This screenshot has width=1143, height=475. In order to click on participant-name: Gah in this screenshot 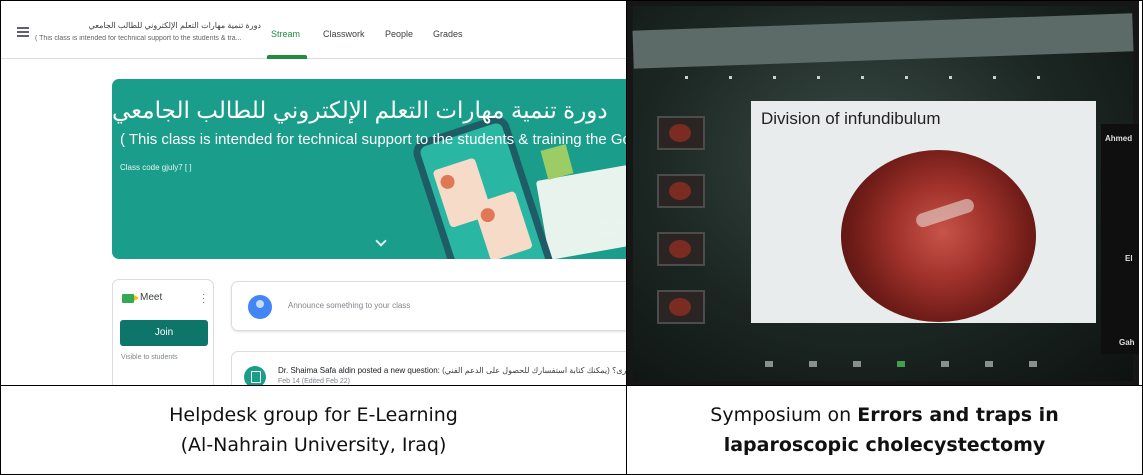, I will do `click(1127, 342)`.